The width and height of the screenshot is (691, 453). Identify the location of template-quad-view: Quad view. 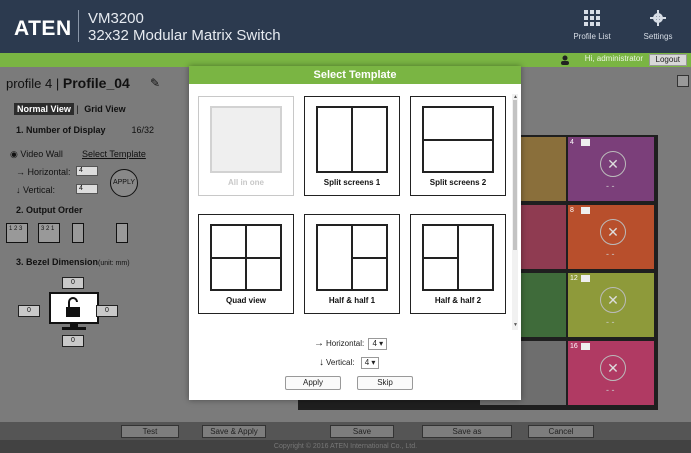
(246, 264).